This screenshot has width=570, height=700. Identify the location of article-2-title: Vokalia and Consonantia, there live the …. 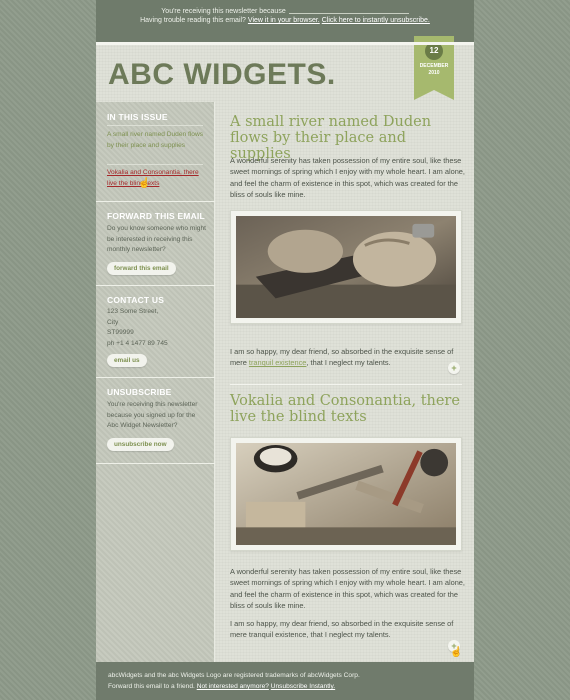
(346, 409).